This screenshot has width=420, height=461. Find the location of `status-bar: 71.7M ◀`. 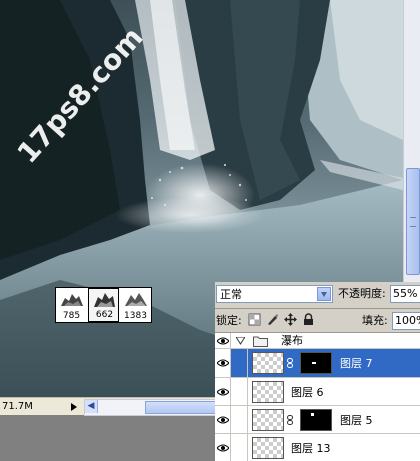

status-bar: 71.7M ◀ is located at coordinates (108, 406).